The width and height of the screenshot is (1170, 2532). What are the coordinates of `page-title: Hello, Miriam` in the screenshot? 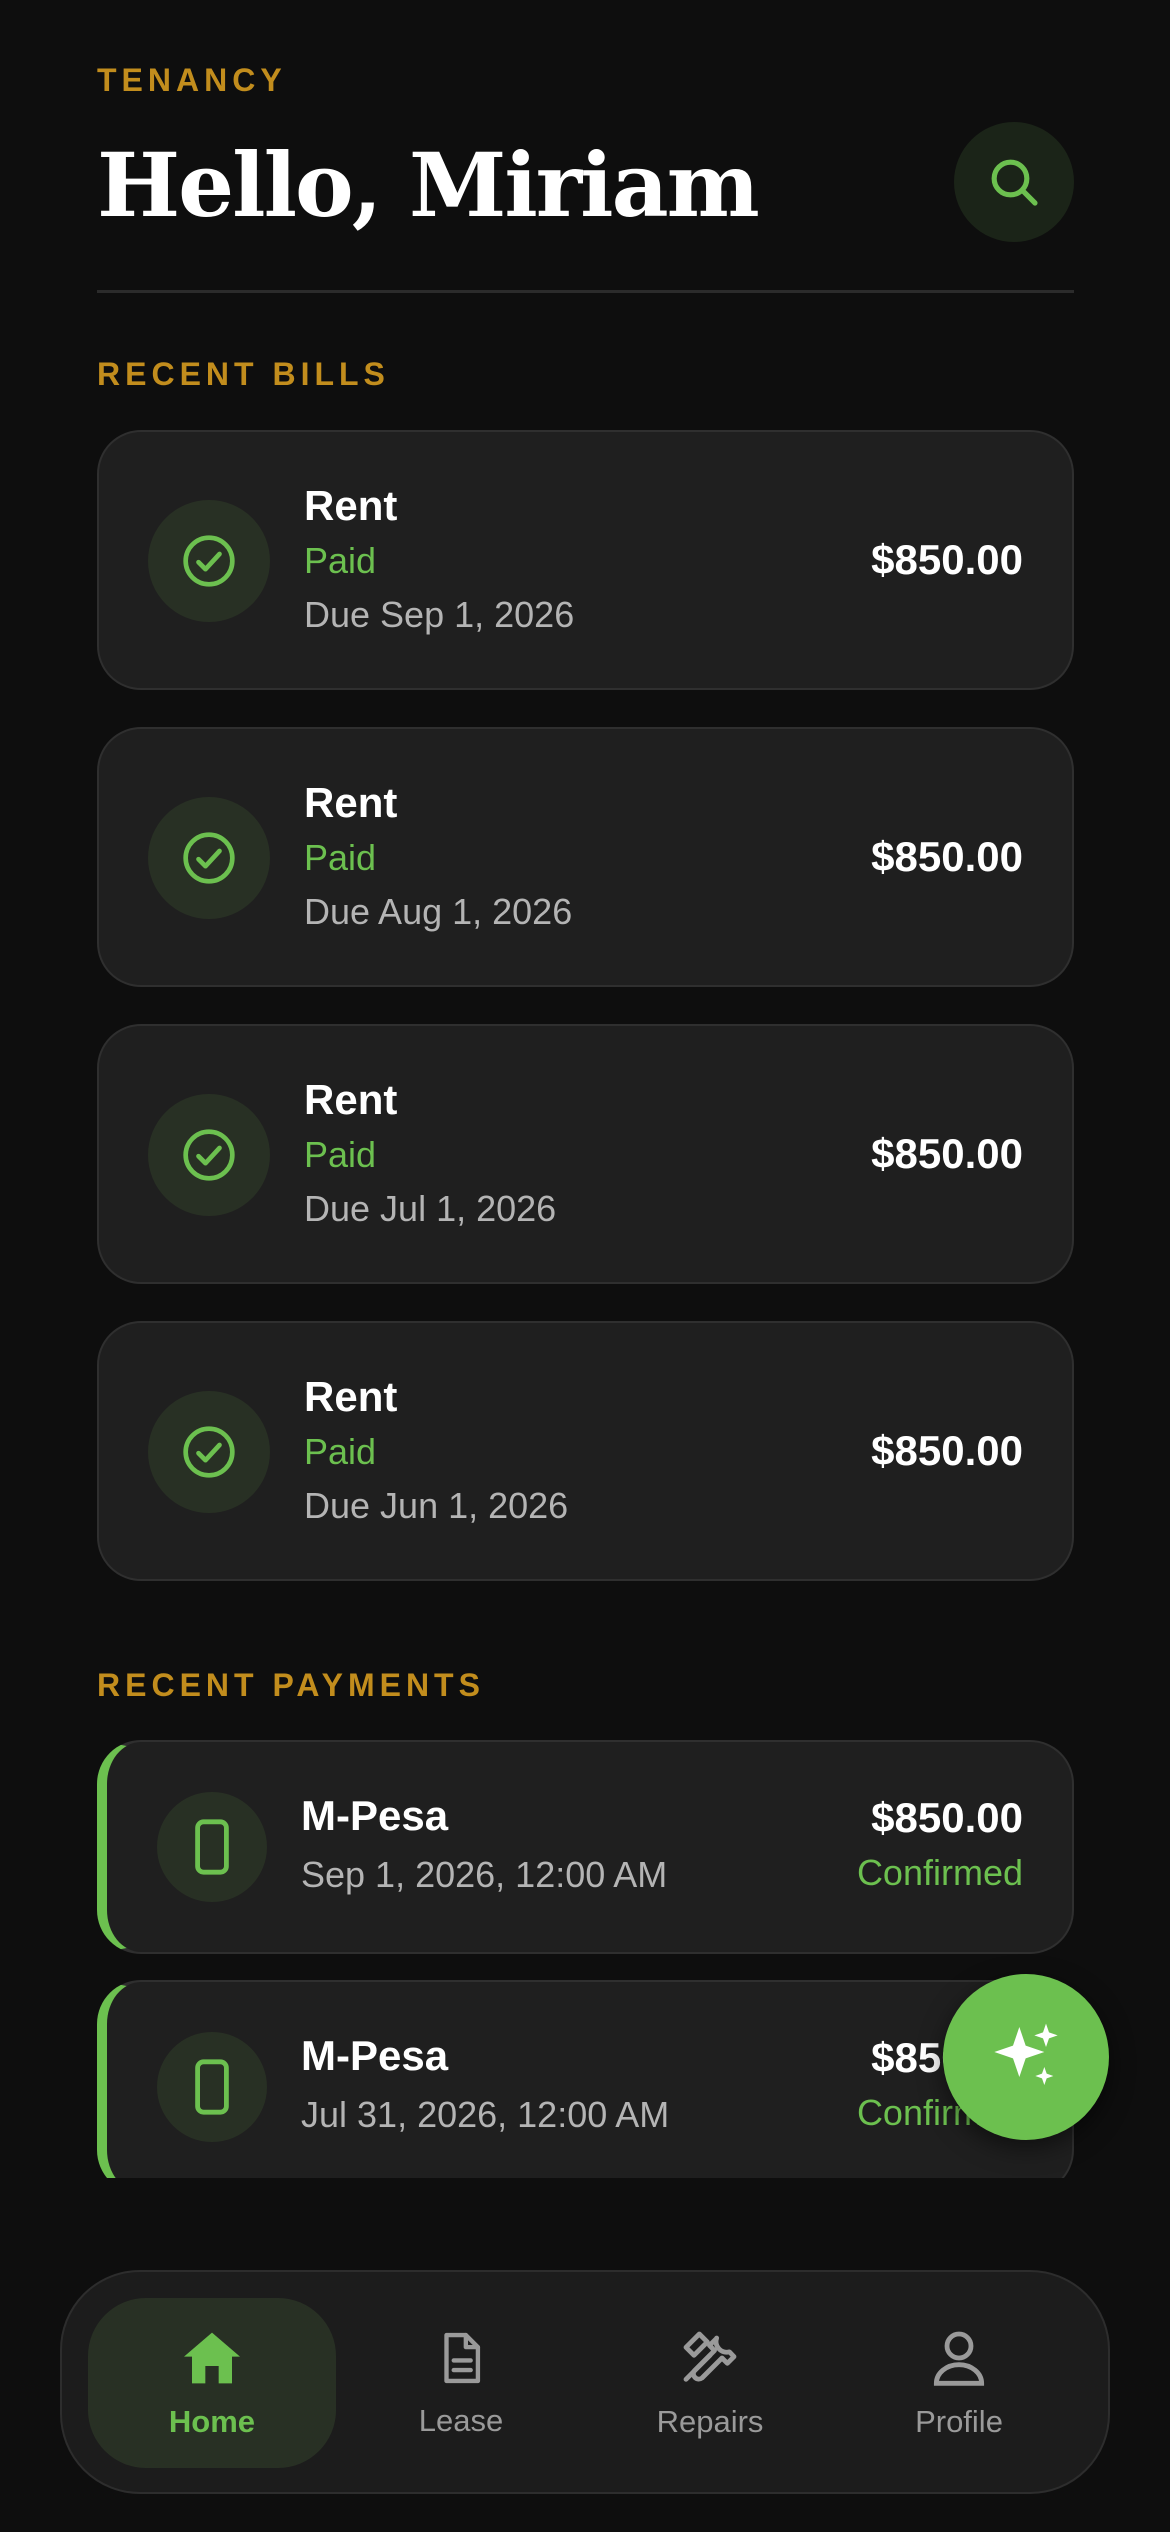 It's located at (428, 185).